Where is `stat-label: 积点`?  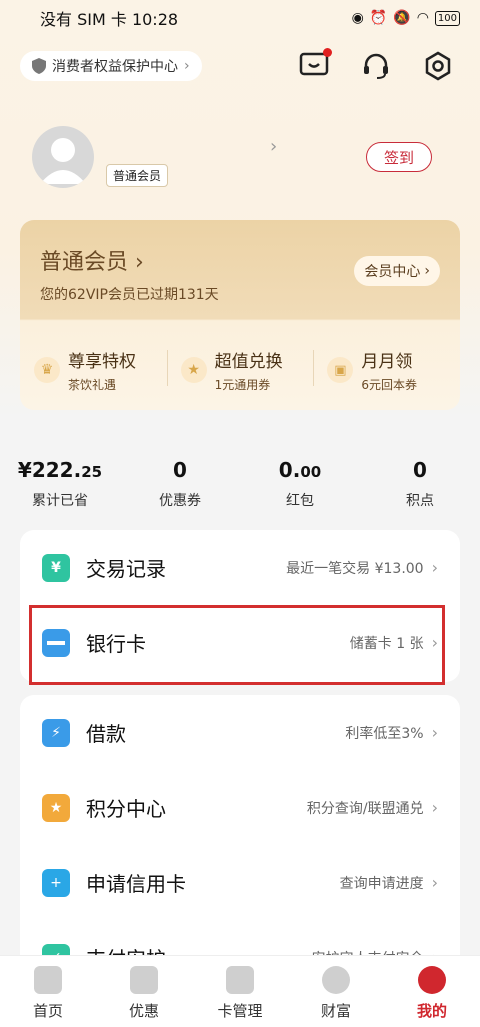
stat-label: 积点 is located at coordinates (420, 501).